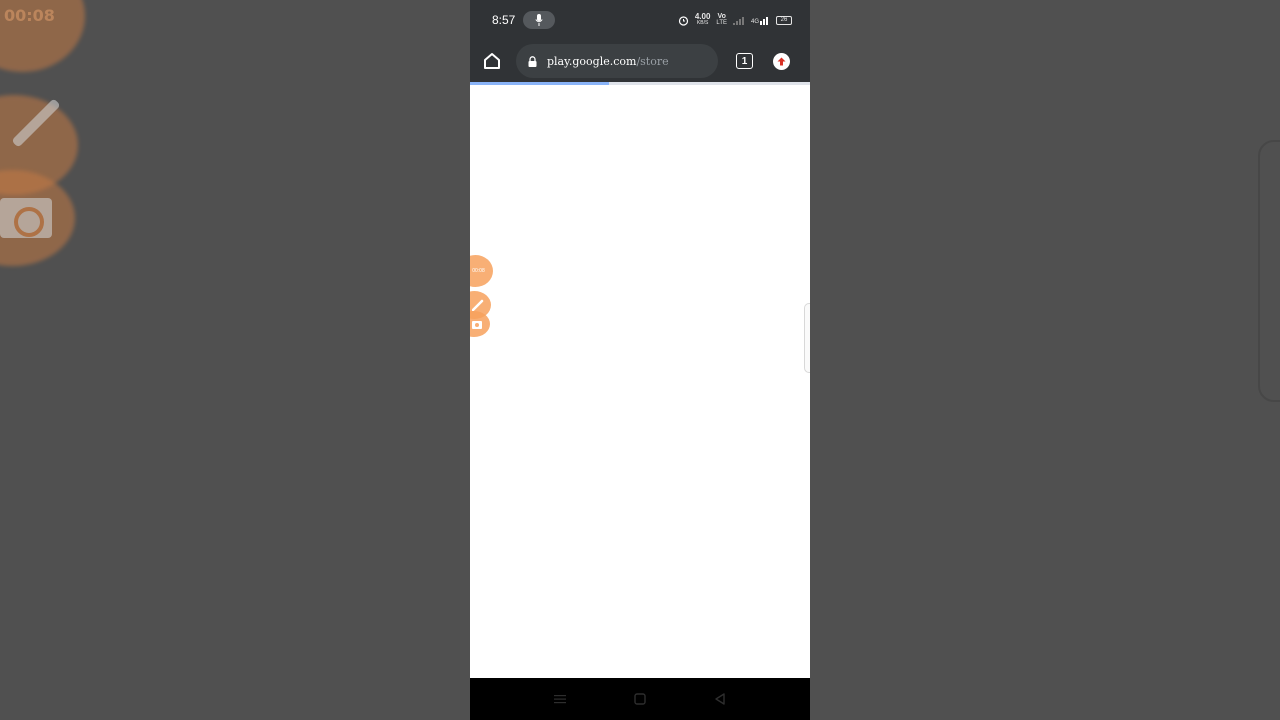 The height and width of the screenshot is (720, 1280). What do you see at coordinates (702, 19) in the screenshot?
I see `net-speed: 4.00 KB/S` at bounding box center [702, 19].